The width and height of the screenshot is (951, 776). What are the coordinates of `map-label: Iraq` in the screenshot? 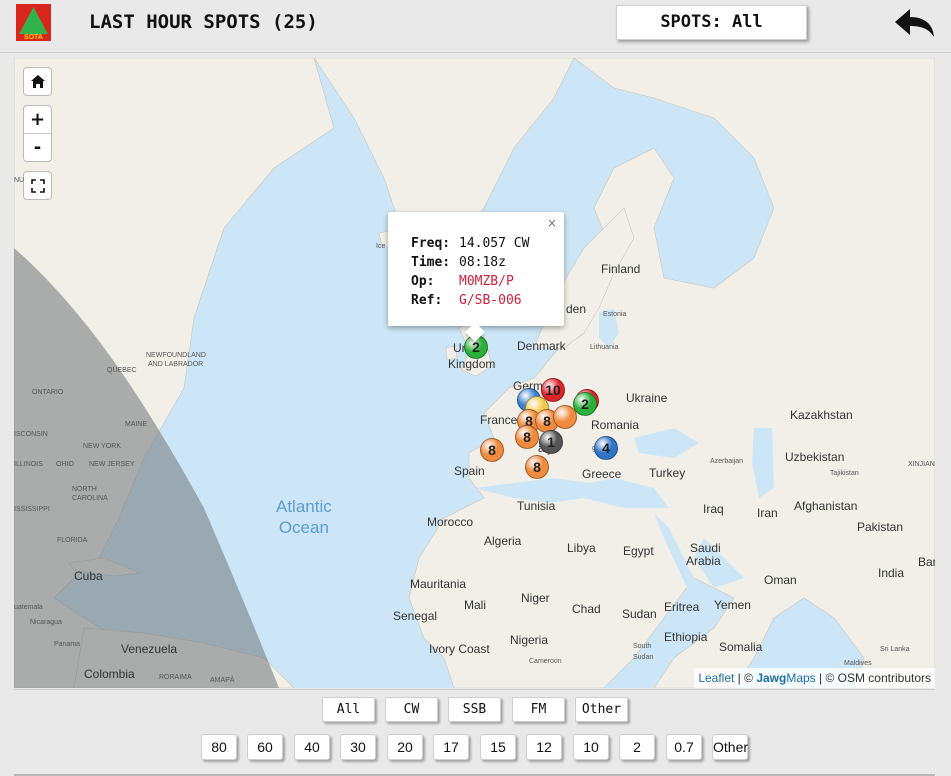 It's located at (713, 509).